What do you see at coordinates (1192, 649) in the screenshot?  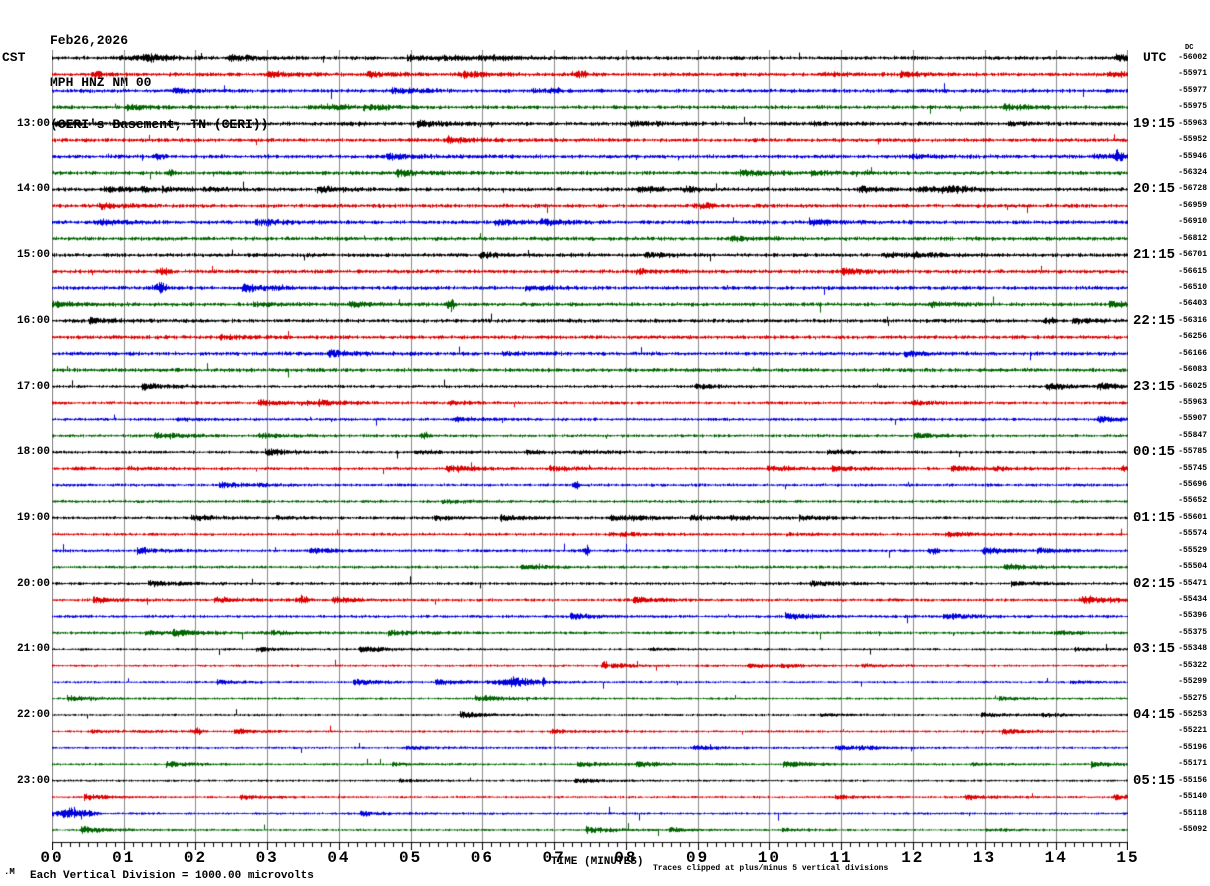 I see `dc-offset-value: -55348` at bounding box center [1192, 649].